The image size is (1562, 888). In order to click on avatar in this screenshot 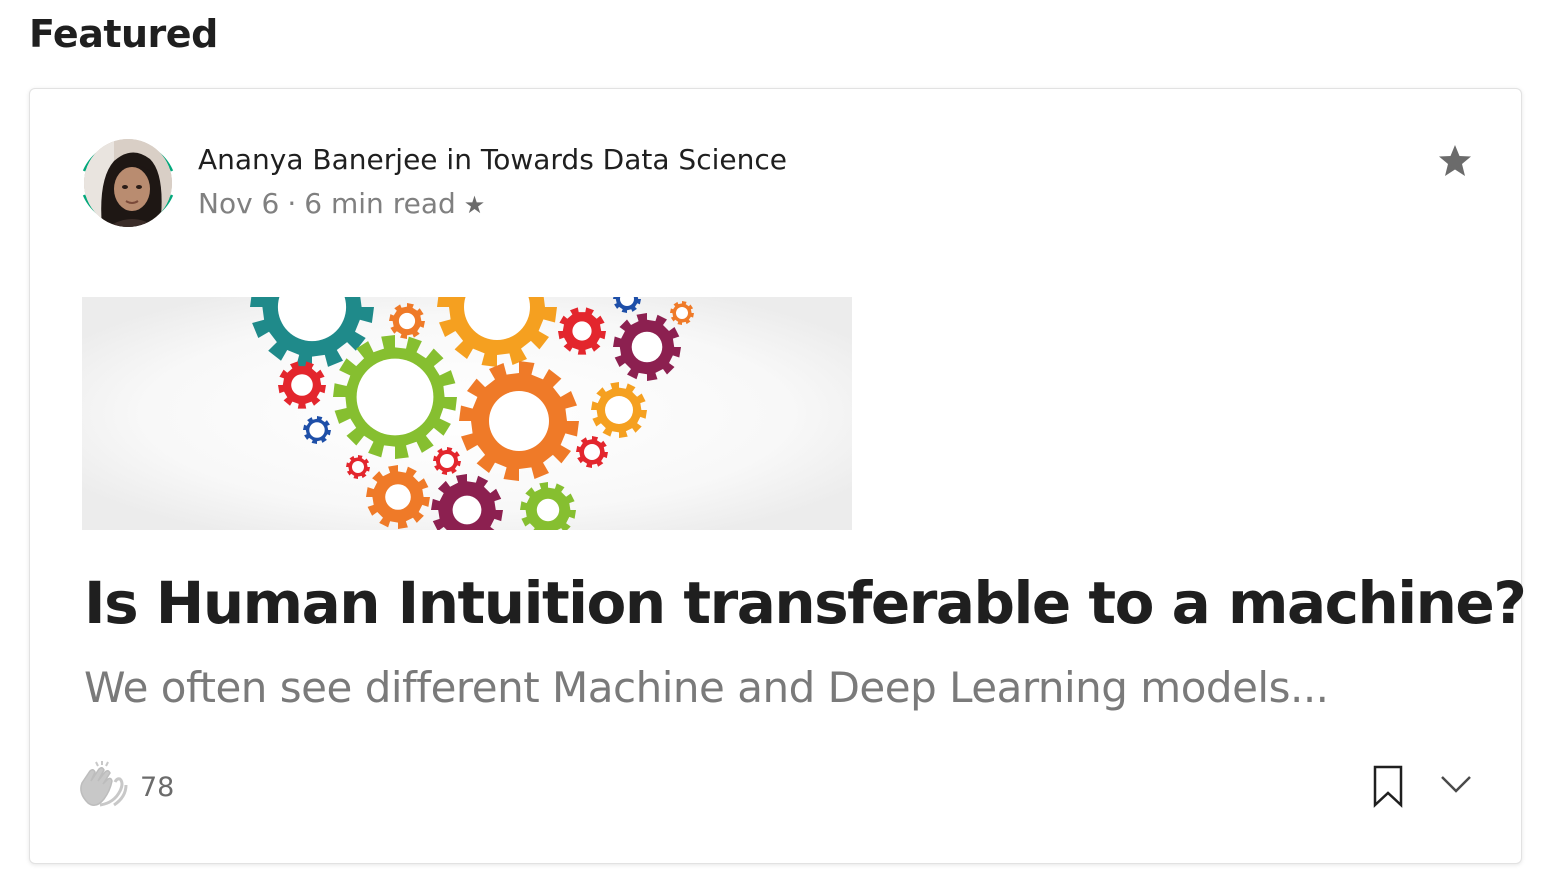, I will do `click(128, 183)`.